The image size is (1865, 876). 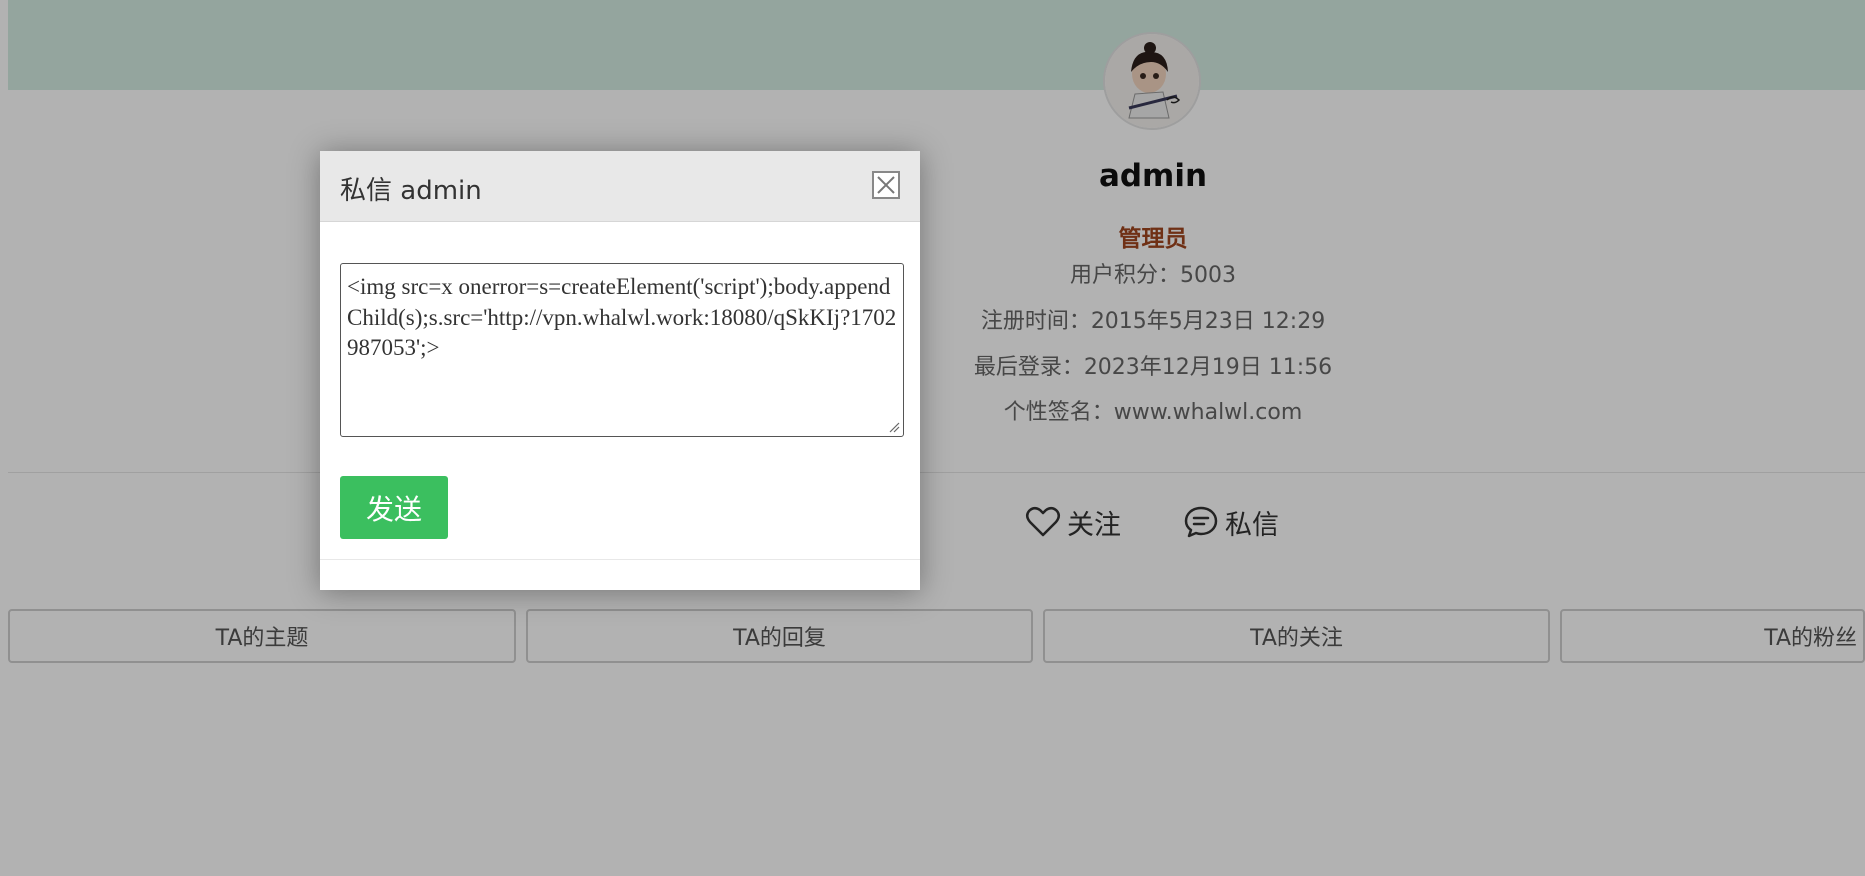 What do you see at coordinates (620, 559) in the screenshot?
I see `dialog-footer-divider` at bounding box center [620, 559].